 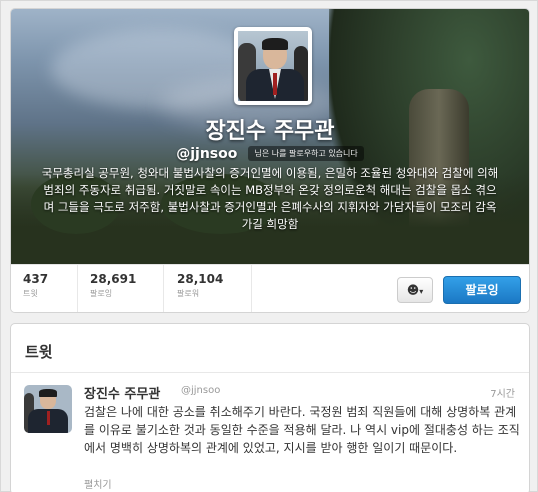 What do you see at coordinates (200, 279) in the screenshot?
I see `stat-followers-value: 28,104` at bounding box center [200, 279].